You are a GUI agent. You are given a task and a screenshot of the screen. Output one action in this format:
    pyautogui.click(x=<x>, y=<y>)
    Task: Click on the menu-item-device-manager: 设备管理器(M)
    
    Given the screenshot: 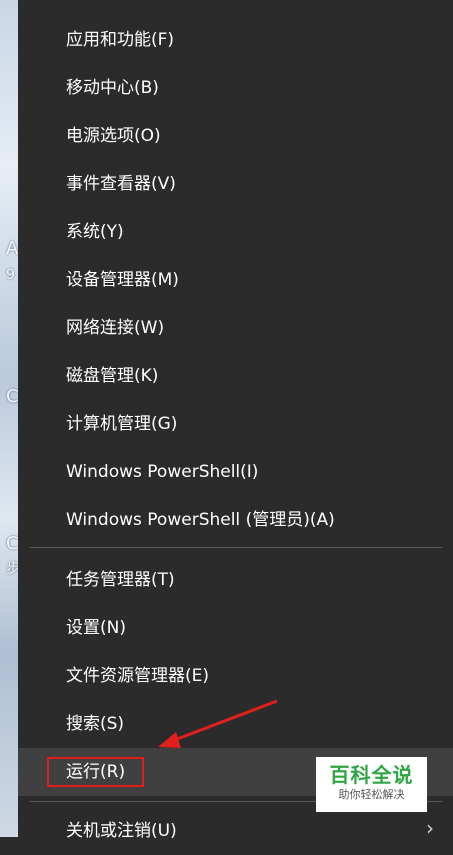 What is the action you would take?
    pyautogui.click(x=235, y=280)
    